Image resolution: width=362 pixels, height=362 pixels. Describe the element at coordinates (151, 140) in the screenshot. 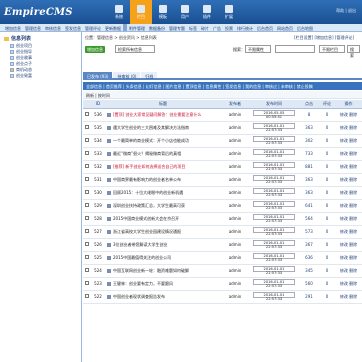

I see `row-title-link: 一个最简单的商业模式：开个小店也能成功` at that location.